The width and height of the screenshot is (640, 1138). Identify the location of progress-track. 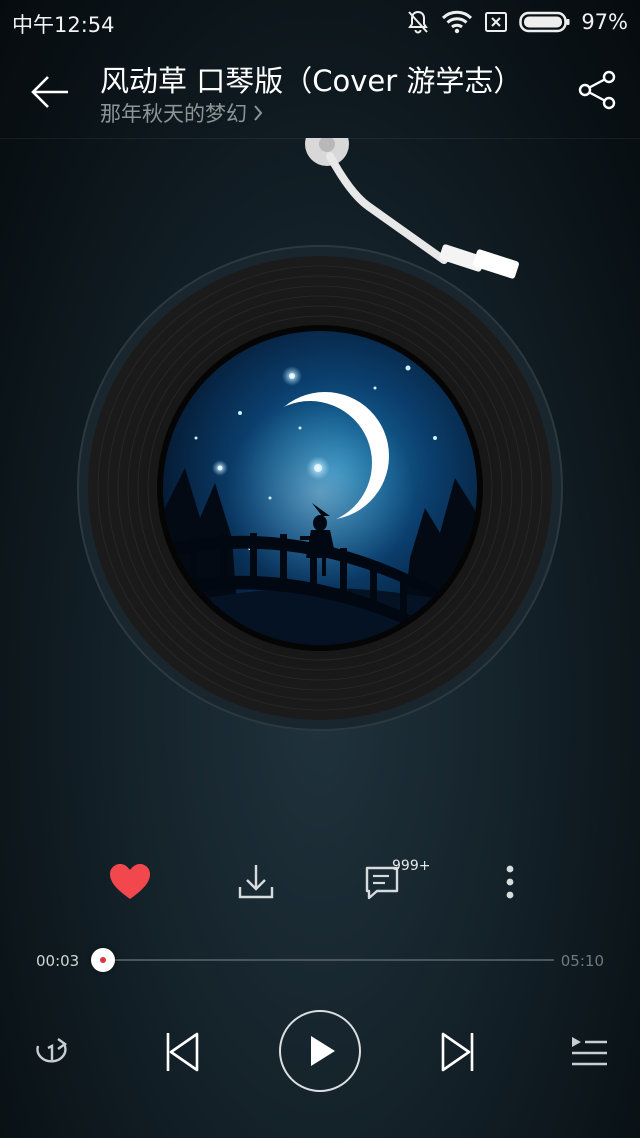
(326, 960).